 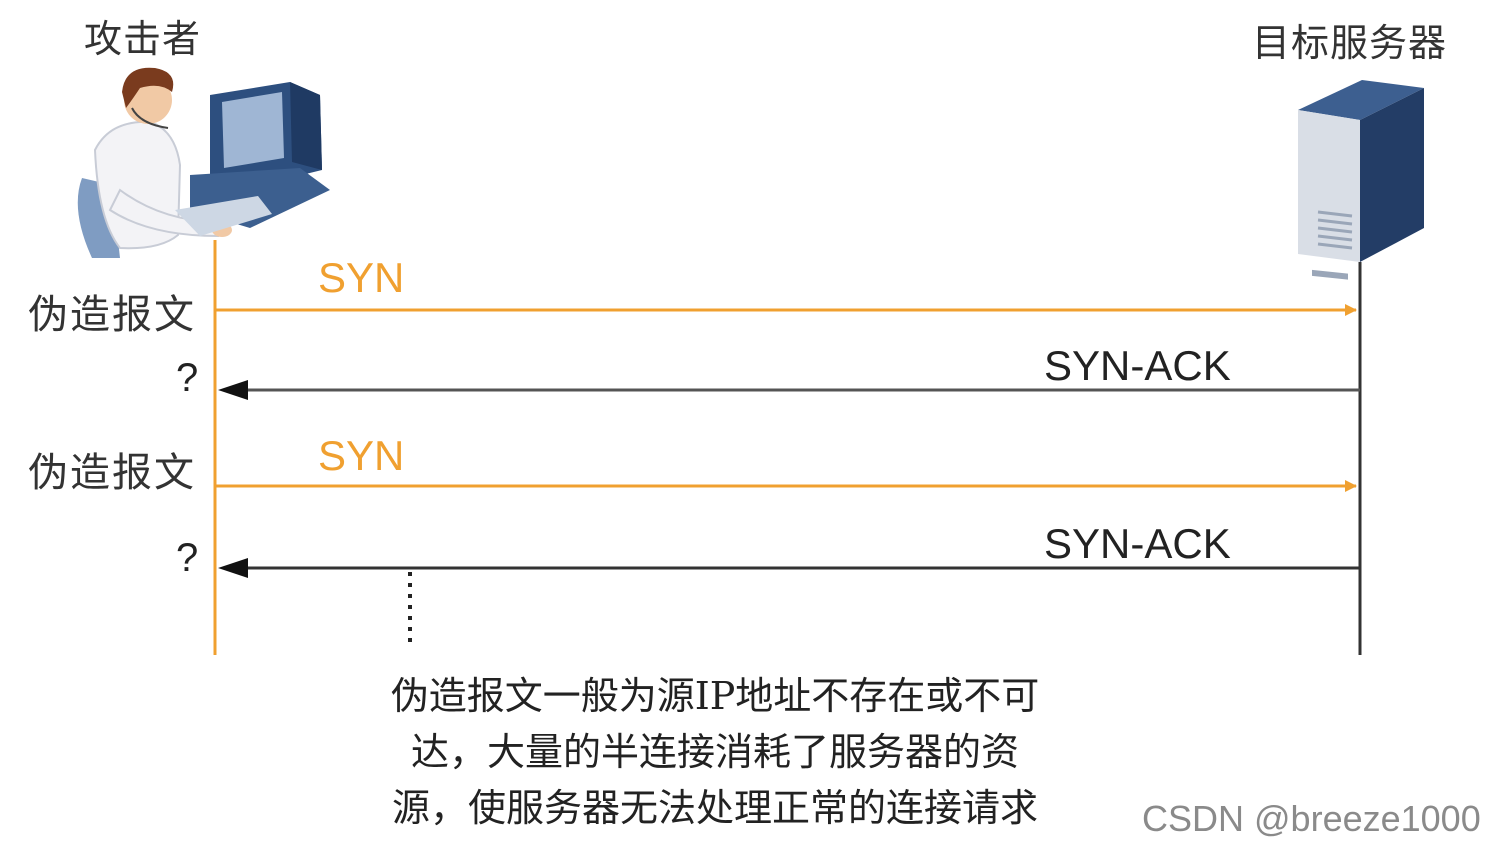 I want to click on watermark: CSDN @breeze1000, so click(x=1311, y=818).